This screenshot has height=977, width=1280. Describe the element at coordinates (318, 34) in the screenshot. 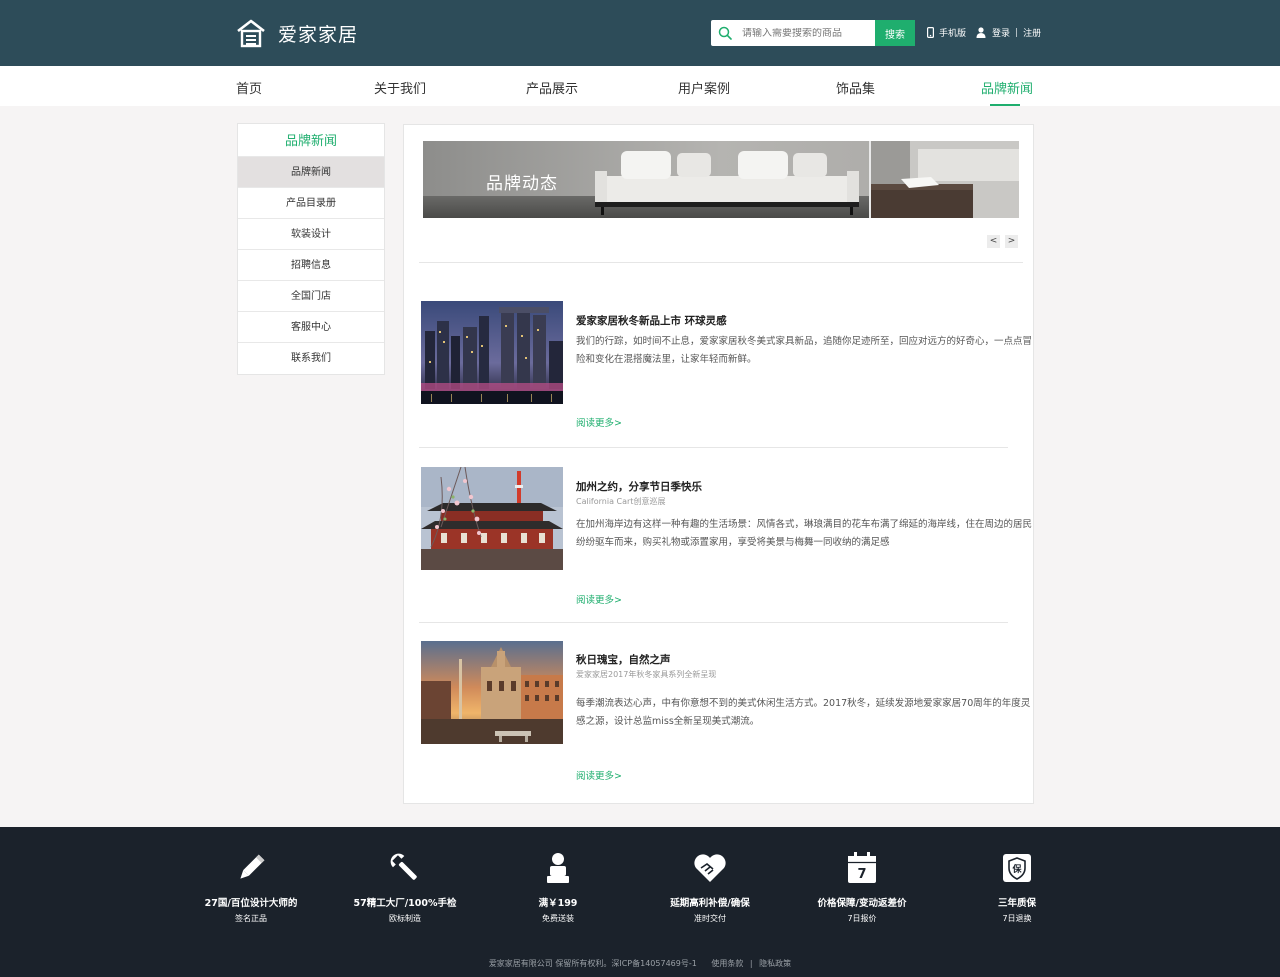

I see `brand-name: 爱家家居` at that location.